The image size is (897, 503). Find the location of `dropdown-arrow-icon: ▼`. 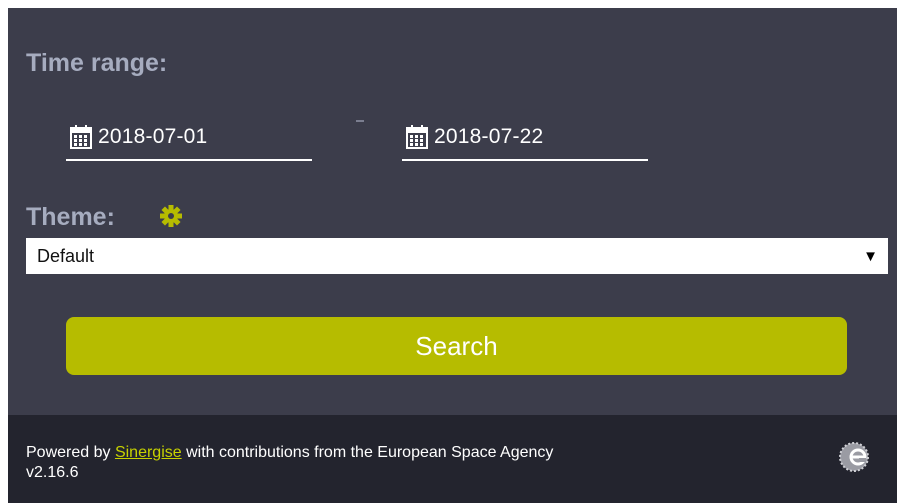

dropdown-arrow-icon: ▼ is located at coordinates (870, 256).